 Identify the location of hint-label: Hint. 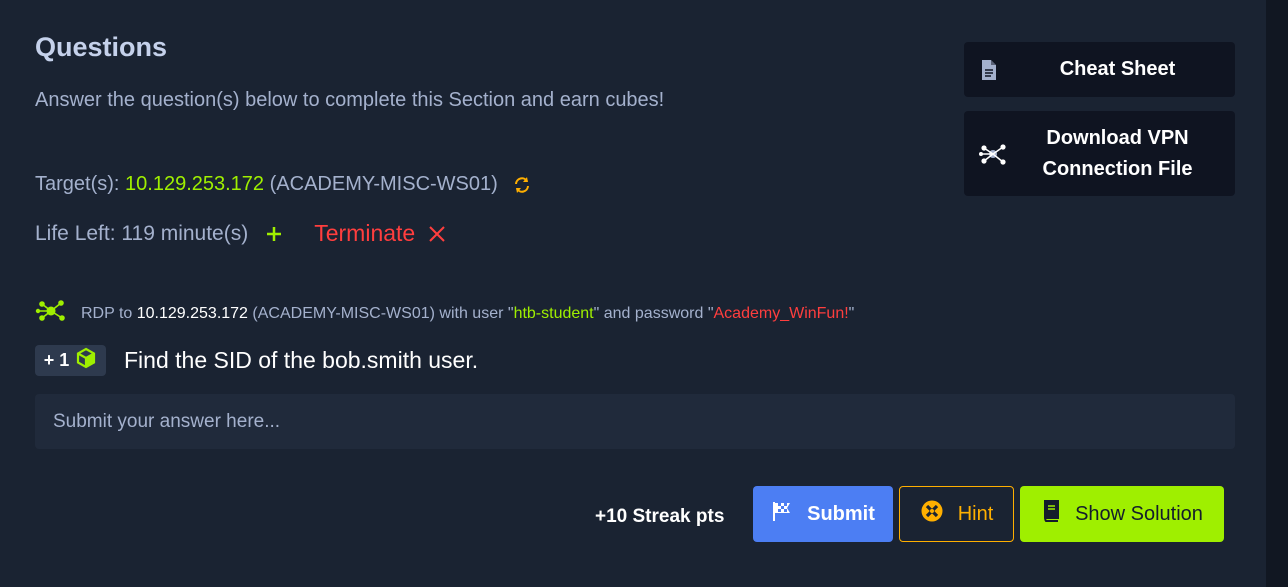
(975, 513).